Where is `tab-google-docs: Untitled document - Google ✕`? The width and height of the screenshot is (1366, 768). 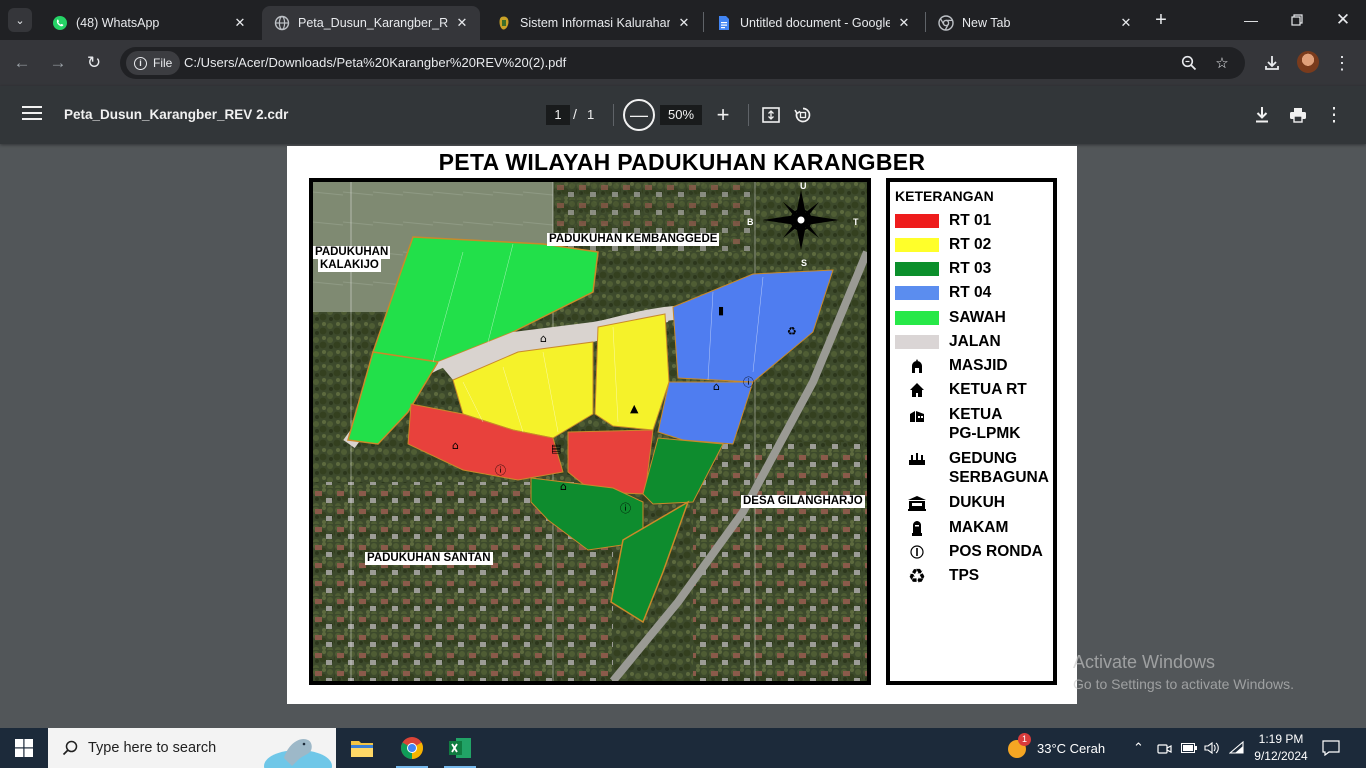 tab-google-docs: Untitled document - Google ✕ is located at coordinates (813, 23).